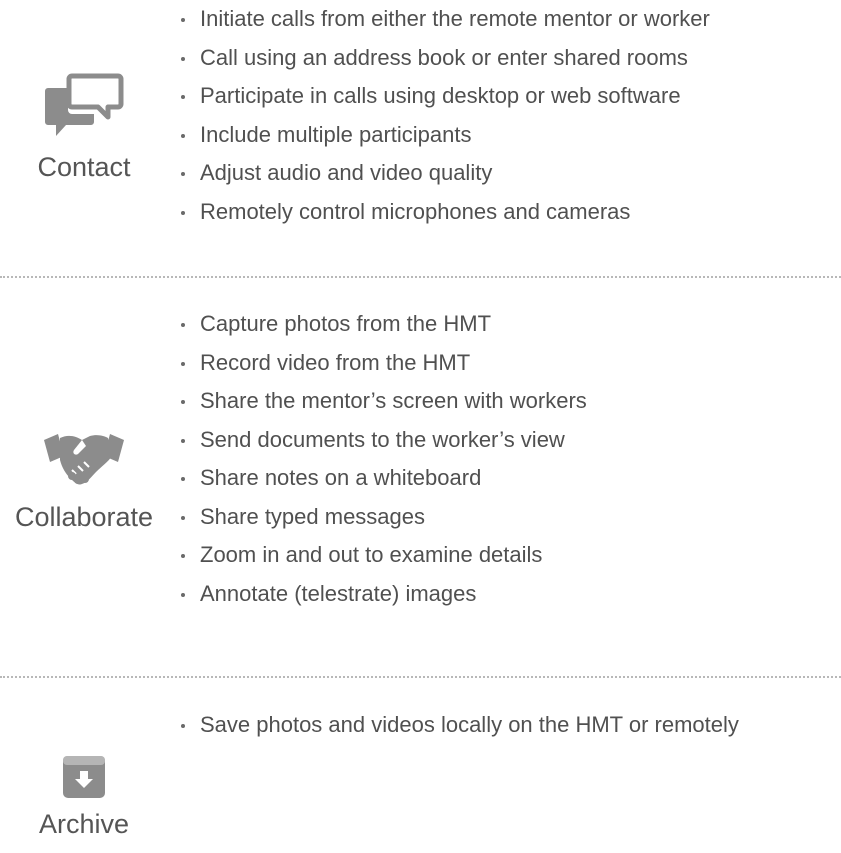 The width and height of the screenshot is (841, 853). Describe the element at coordinates (382, 594) in the screenshot. I see `list-item: Annotate (telestrate) images` at that location.